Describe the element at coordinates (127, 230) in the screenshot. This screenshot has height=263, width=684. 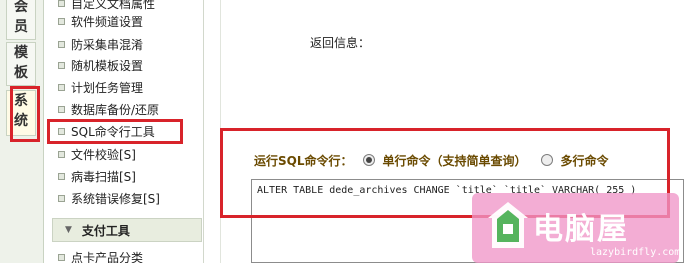
I see `section-payment-tools: ▼ 支付工具` at that location.